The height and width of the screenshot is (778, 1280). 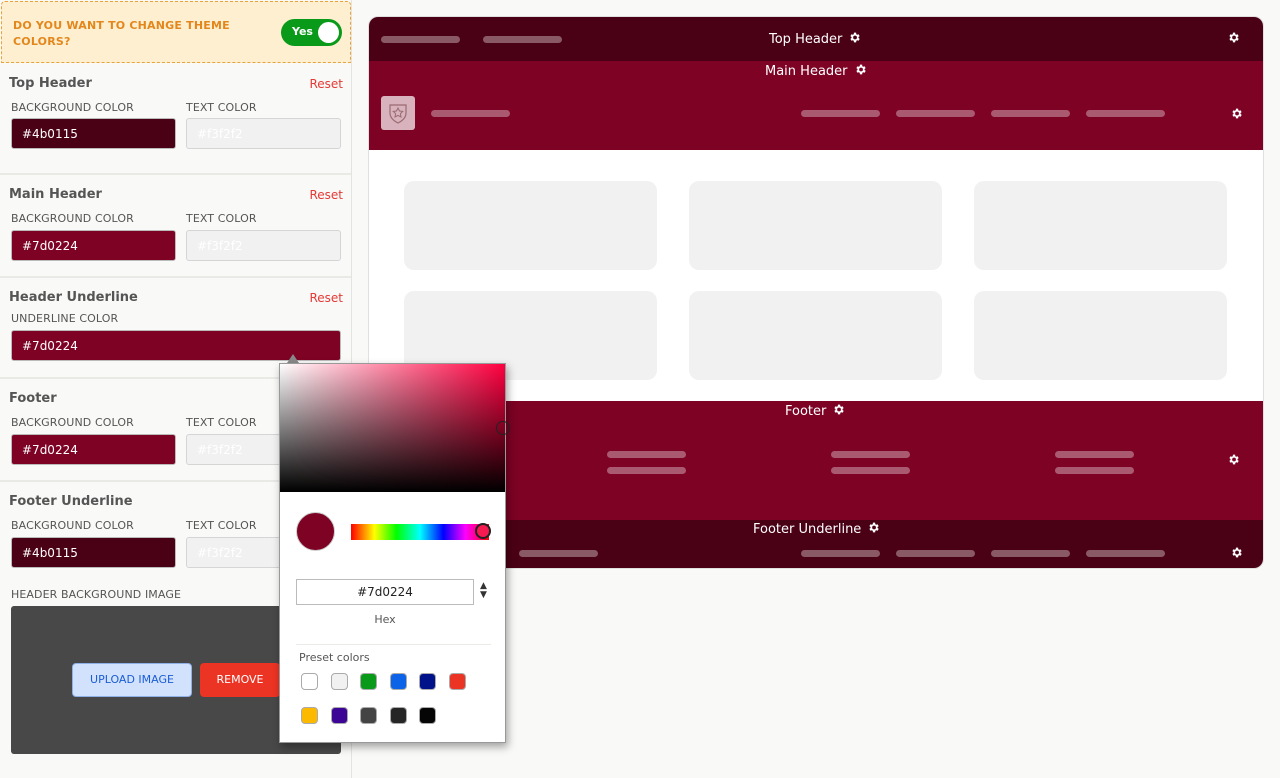 I want to click on preview-label: Footer, so click(x=806, y=411).